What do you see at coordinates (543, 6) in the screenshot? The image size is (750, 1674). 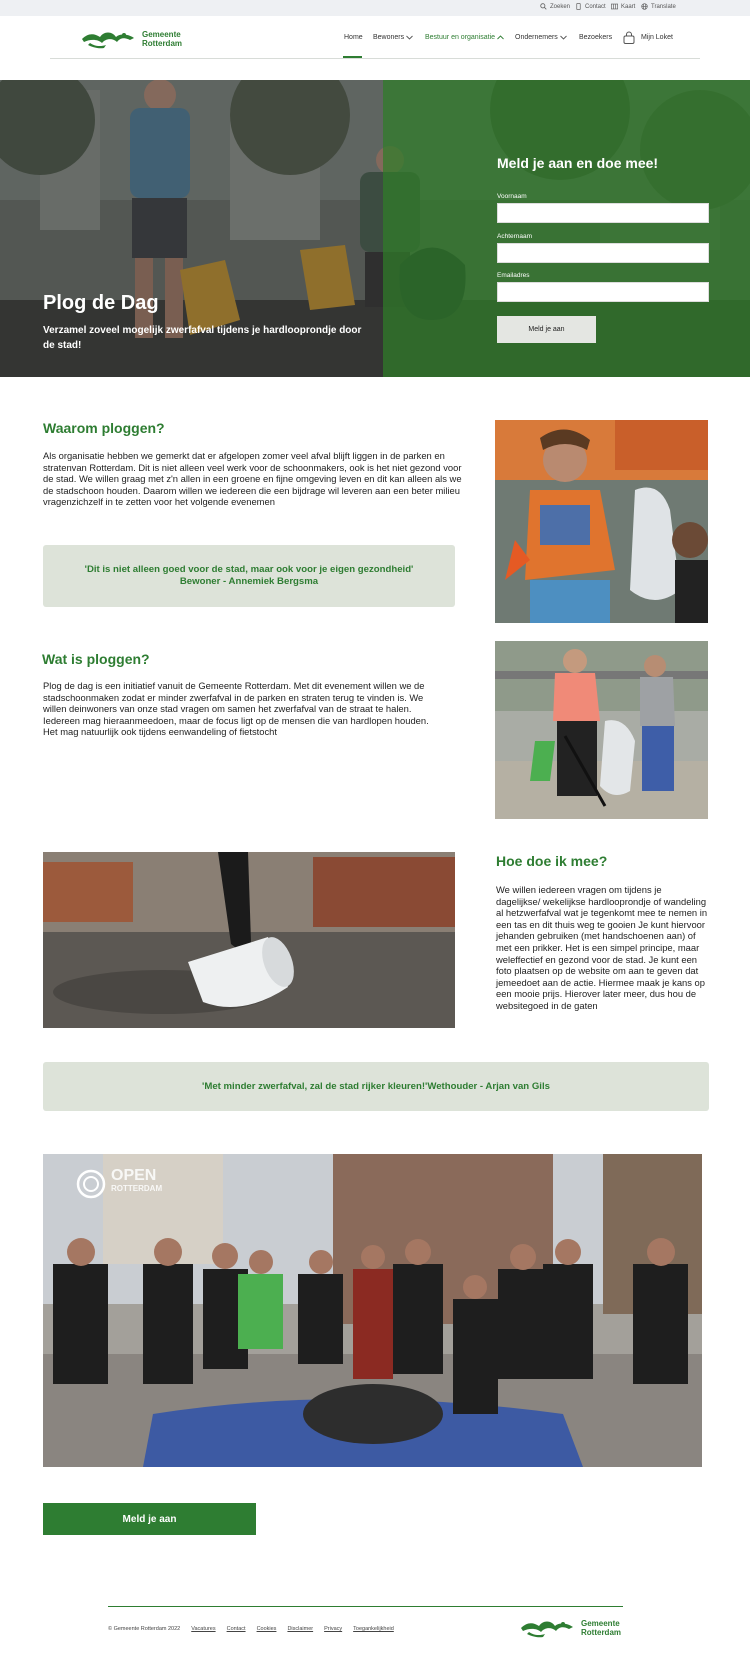 I see `search-icon` at bounding box center [543, 6].